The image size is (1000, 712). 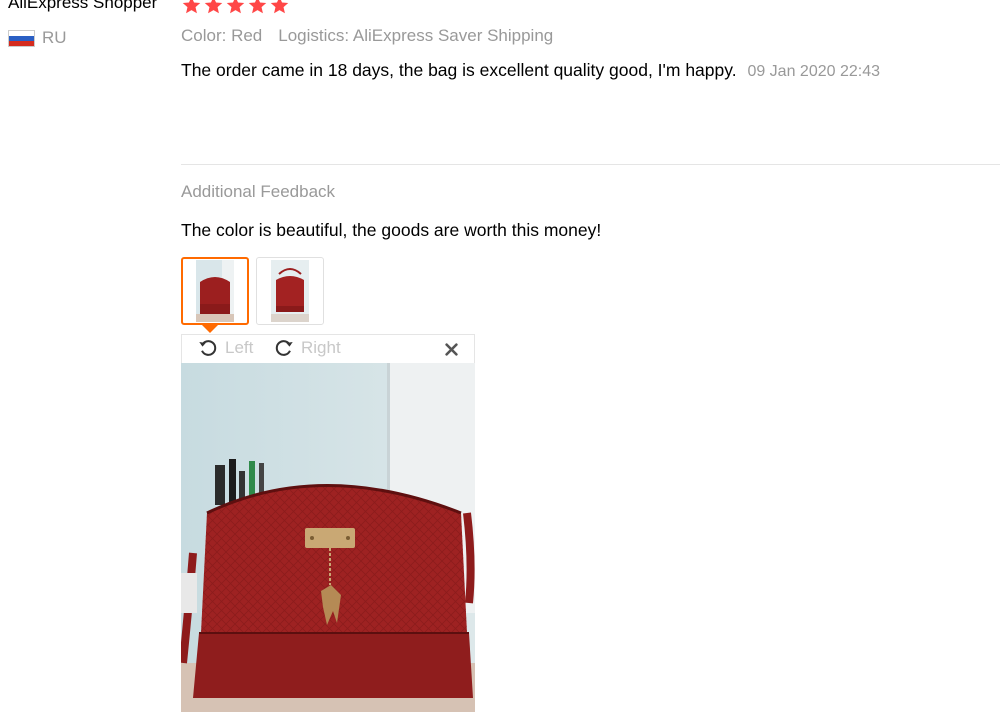 What do you see at coordinates (222, 35) in the screenshot?
I see `color-label: Color: Red` at bounding box center [222, 35].